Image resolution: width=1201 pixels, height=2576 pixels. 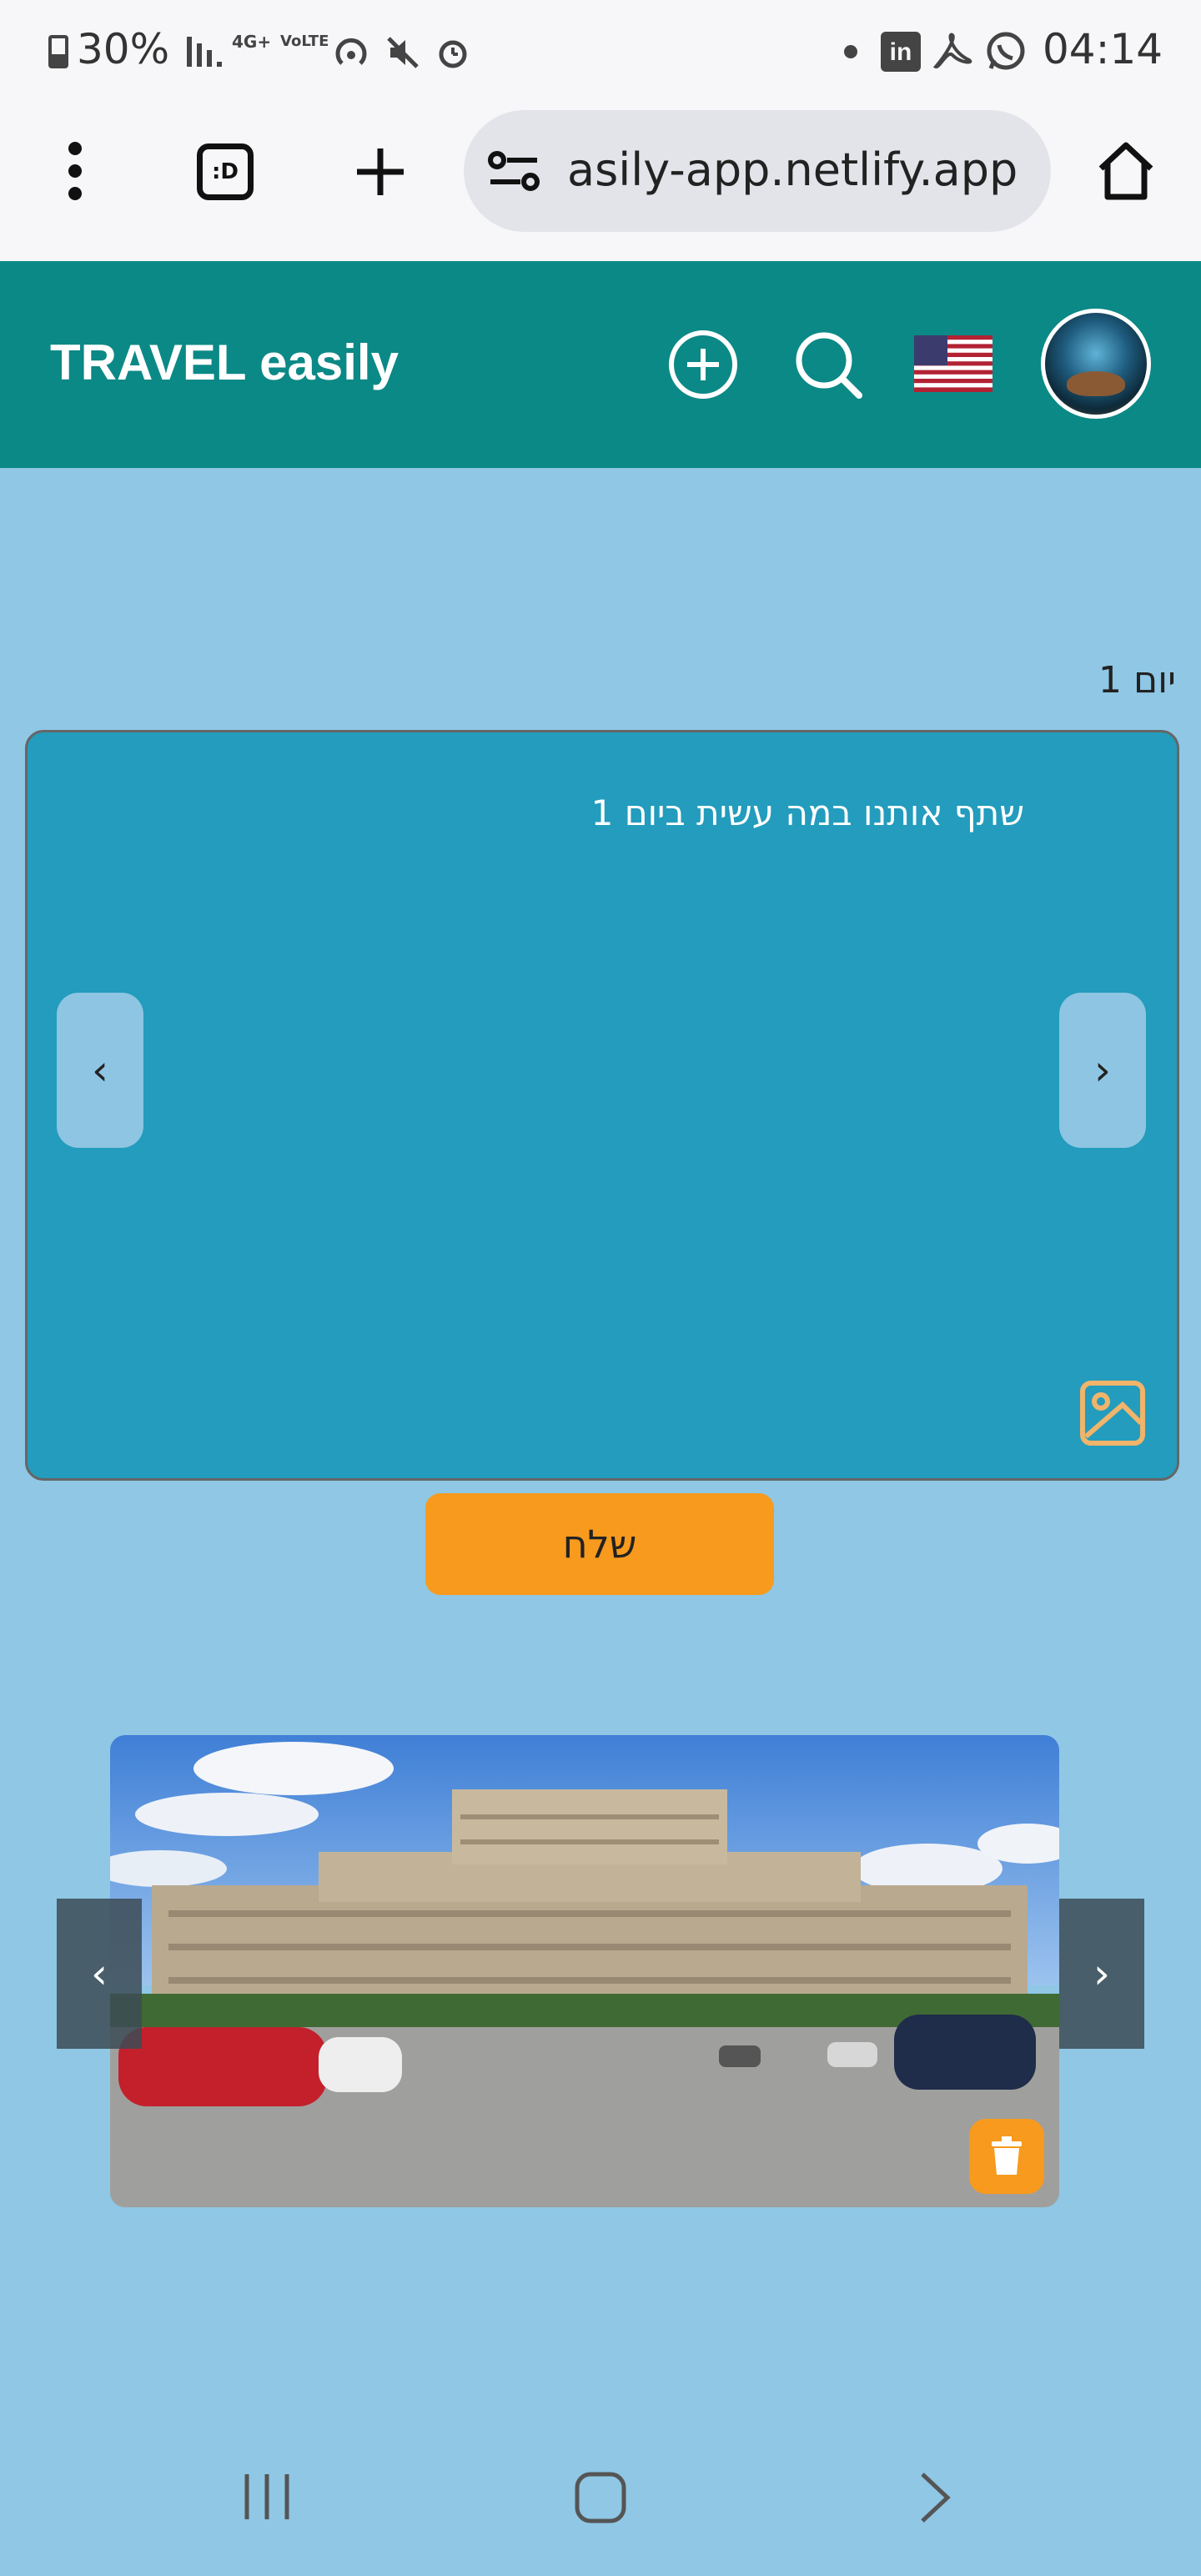 I want to click on volte-indicator: VoLTE, so click(x=305, y=41).